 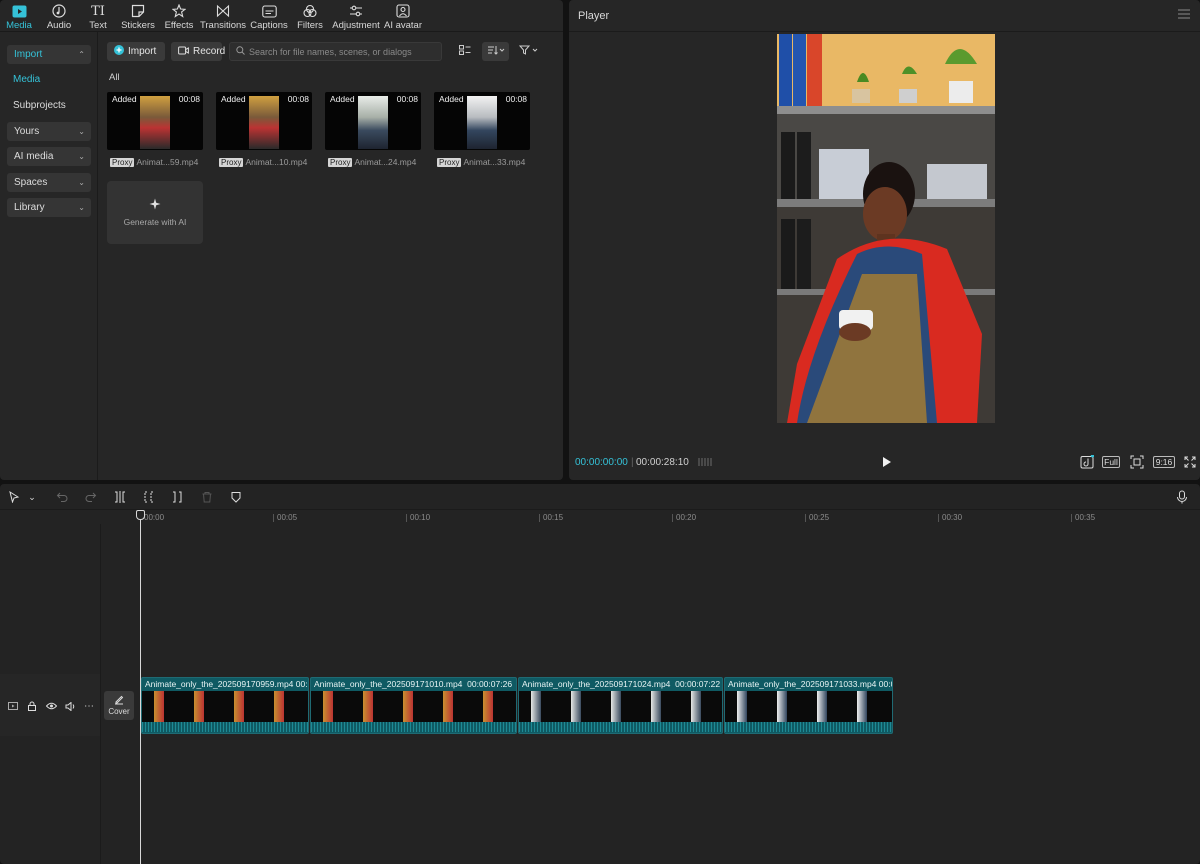 What do you see at coordinates (155, 205) in the screenshot?
I see `sparkle-icon` at bounding box center [155, 205].